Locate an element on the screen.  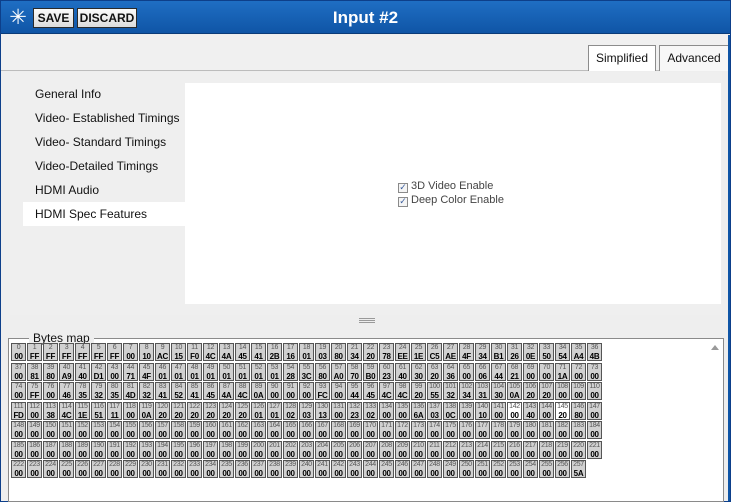
byte-cell: 257 5A is located at coordinates (578, 469).